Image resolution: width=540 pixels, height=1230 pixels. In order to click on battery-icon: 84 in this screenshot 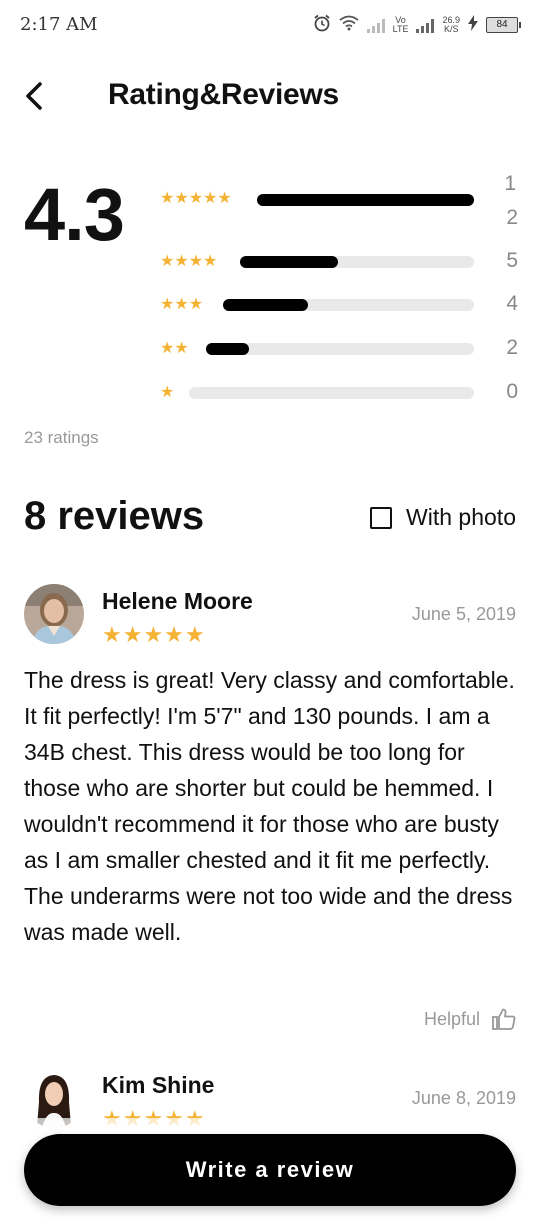, I will do `click(503, 24)`.